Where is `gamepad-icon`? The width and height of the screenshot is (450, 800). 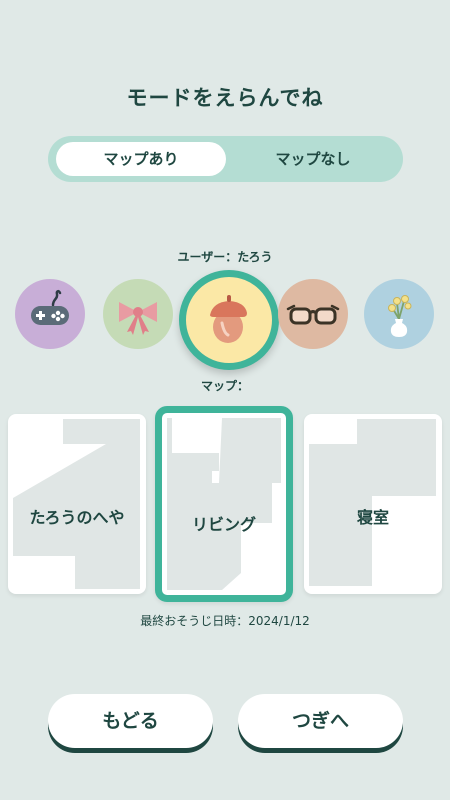
gamepad-icon is located at coordinates (50, 307).